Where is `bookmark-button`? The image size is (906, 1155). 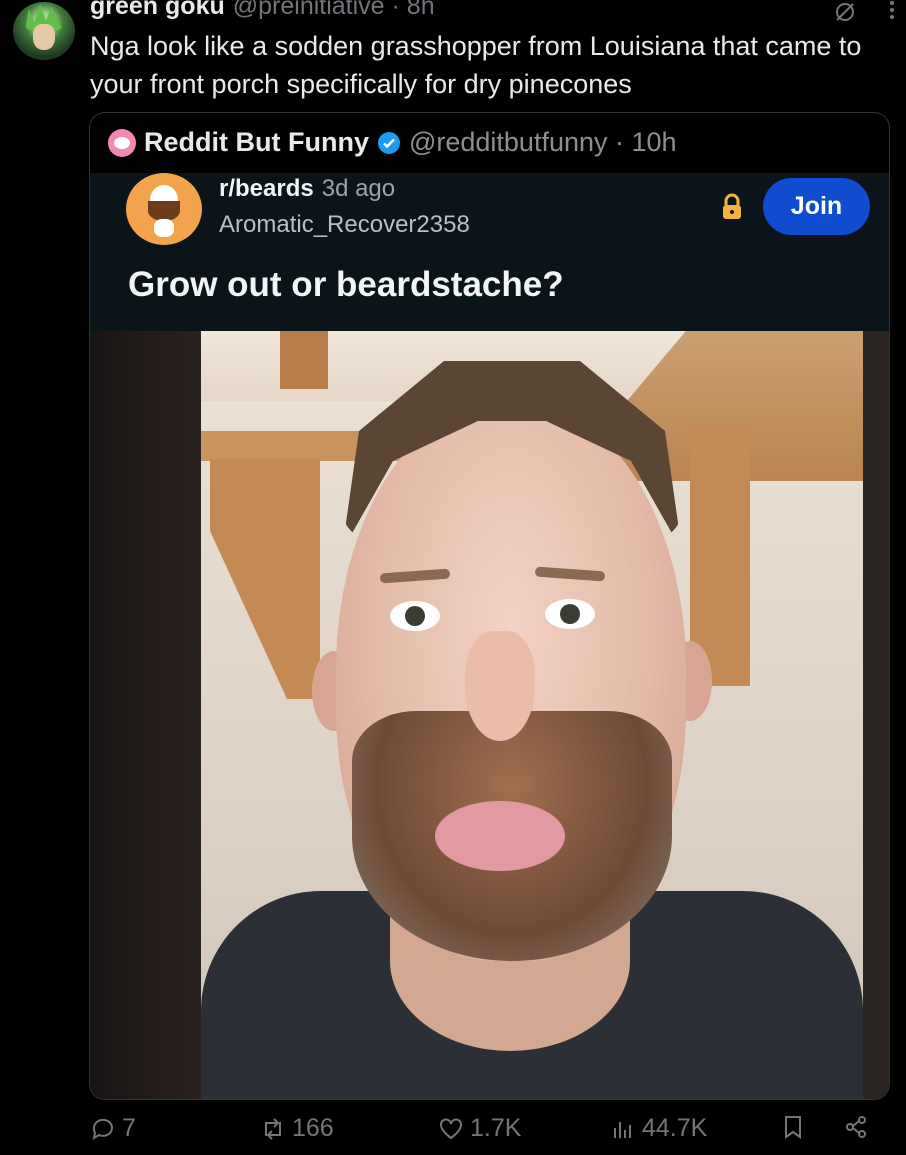
bookmark-button is located at coordinates (793, 1127).